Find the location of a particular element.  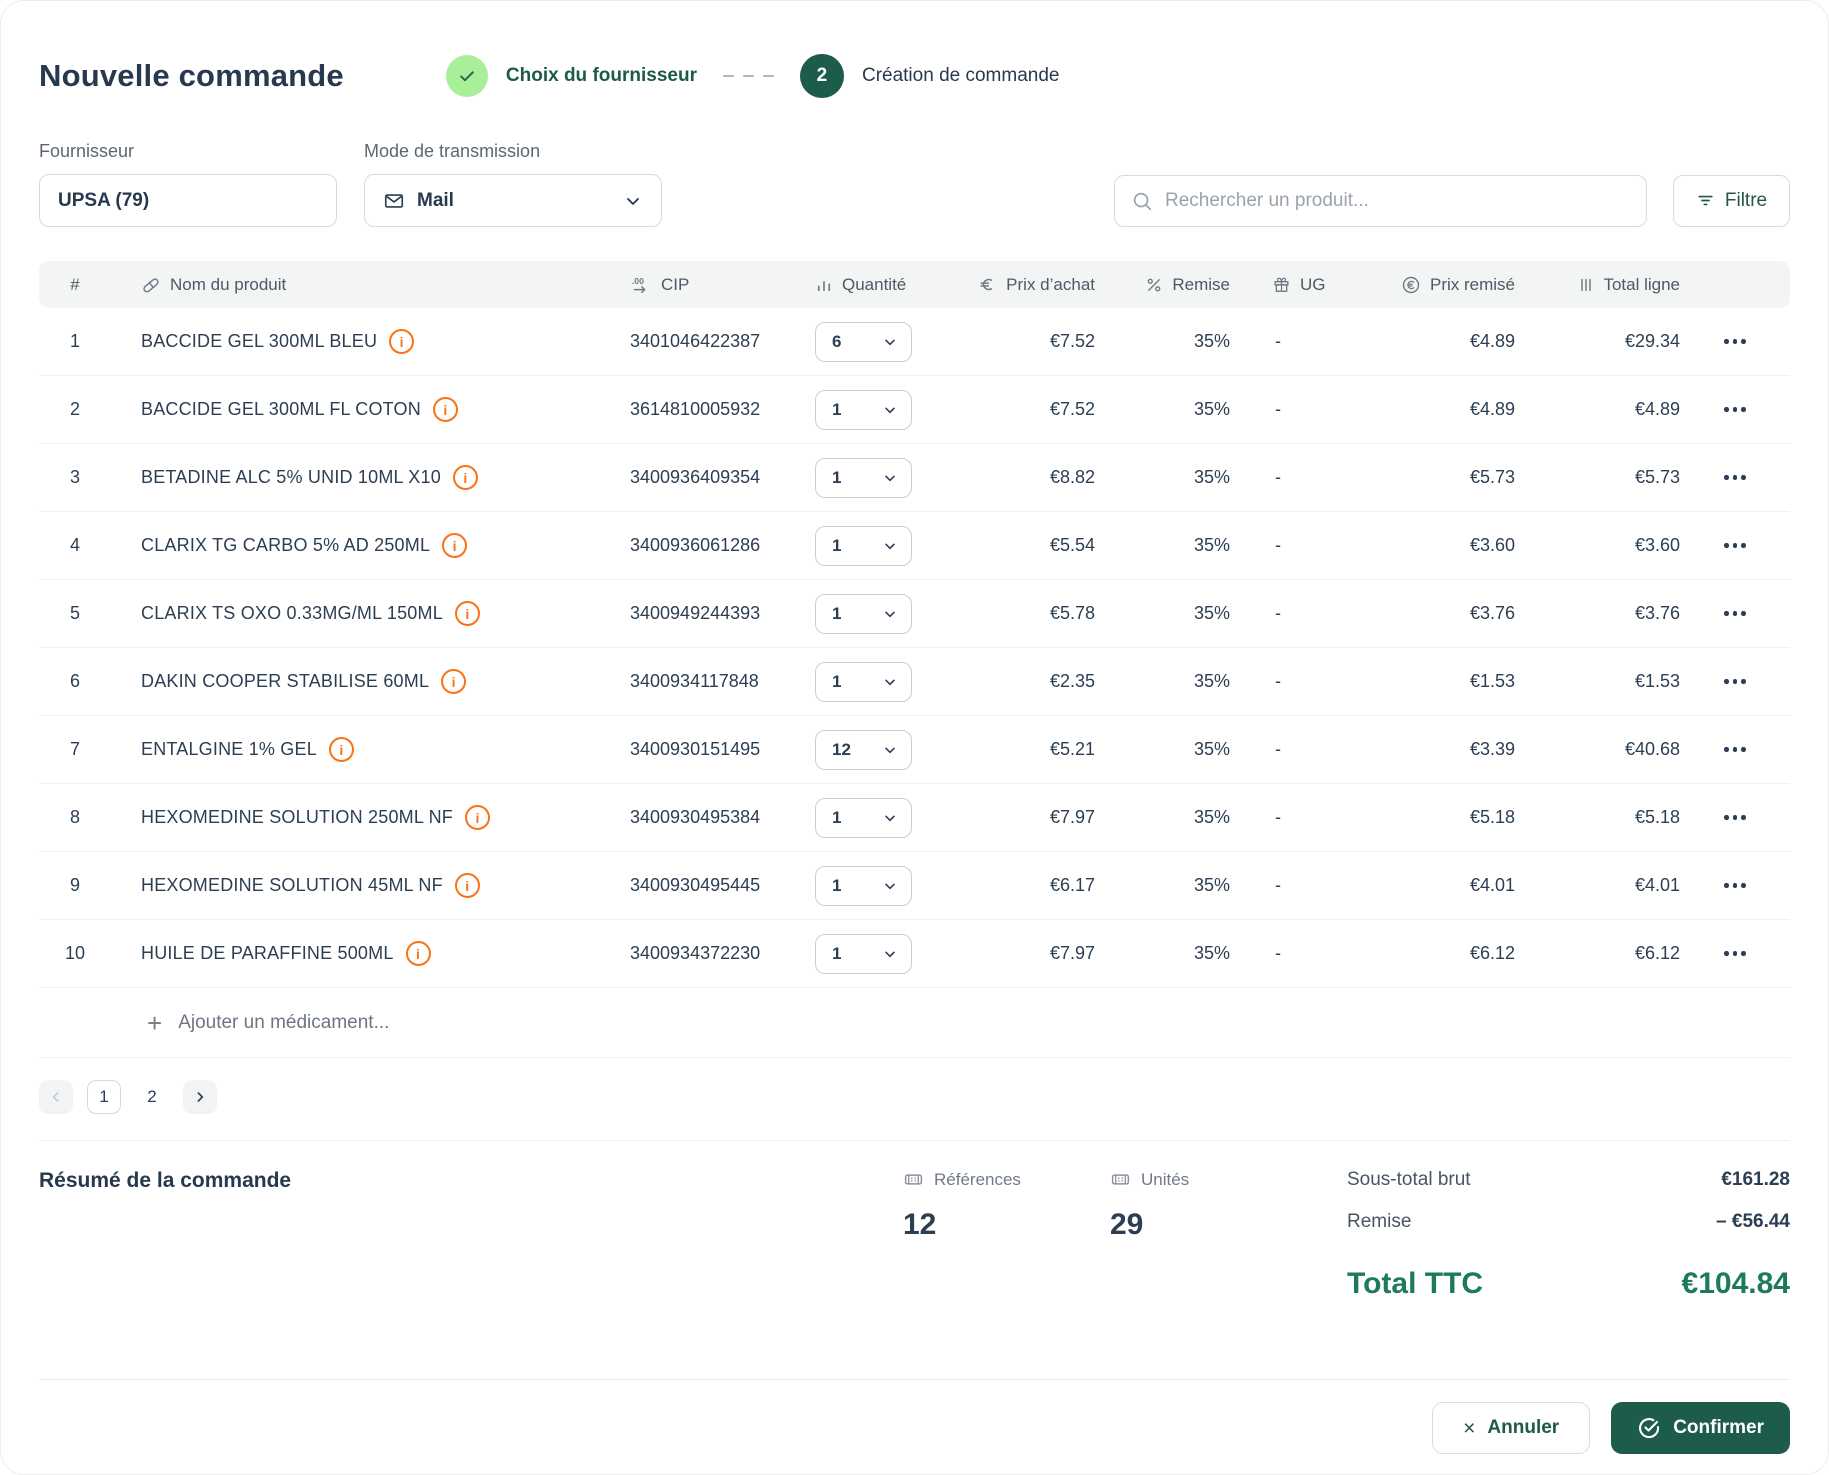

quantity-value: 6 is located at coordinates (837, 341).